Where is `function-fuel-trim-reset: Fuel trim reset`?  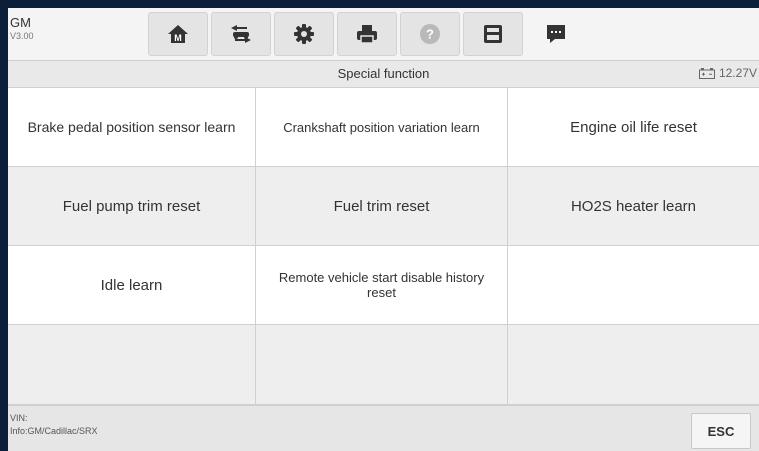 function-fuel-trim-reset: Fuel trim reset is located at coordinates (382, 206).